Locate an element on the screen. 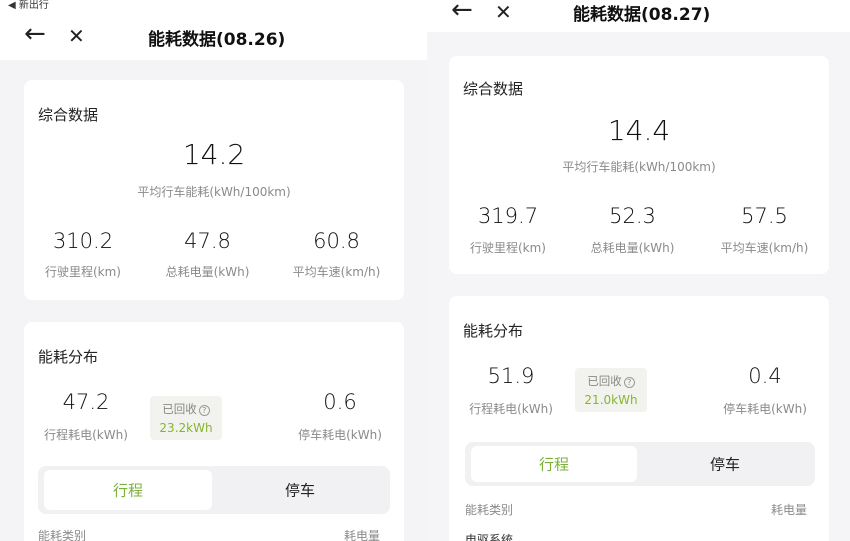  table-row-label: 电驱系统 is located at coordinates (489, 537).